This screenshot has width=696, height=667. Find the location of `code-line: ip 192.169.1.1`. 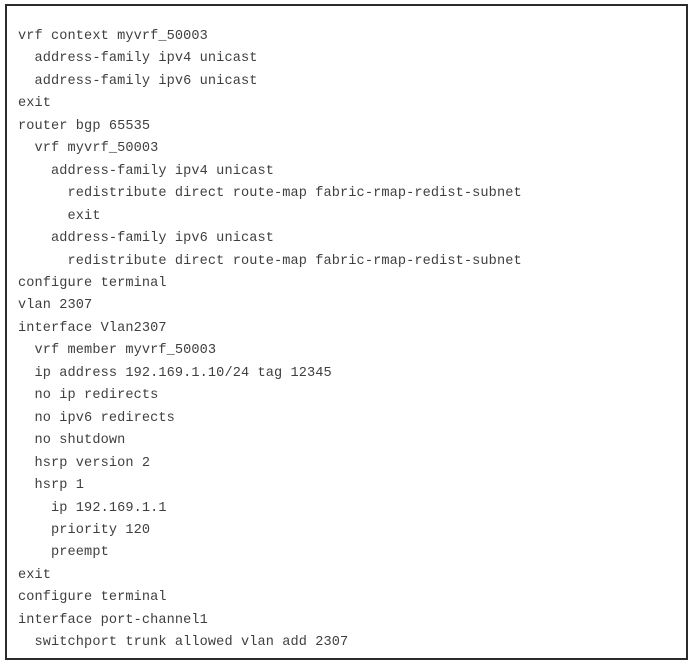

code-line: ip 192.169.1.1 is located at coordinates (92, 508).